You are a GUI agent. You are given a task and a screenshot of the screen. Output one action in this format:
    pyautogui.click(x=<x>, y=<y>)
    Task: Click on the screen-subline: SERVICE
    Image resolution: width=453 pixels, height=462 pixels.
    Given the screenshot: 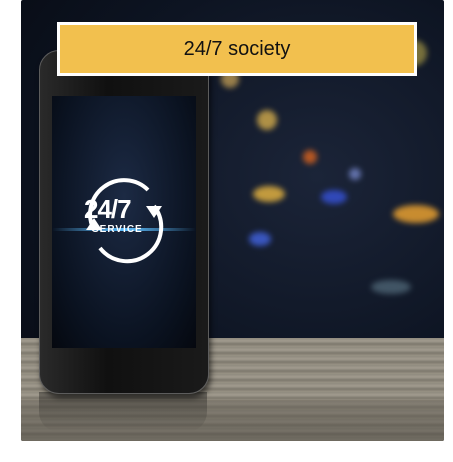 What is the action you would take?
    pyautogui.click(x=117, y=229)
    